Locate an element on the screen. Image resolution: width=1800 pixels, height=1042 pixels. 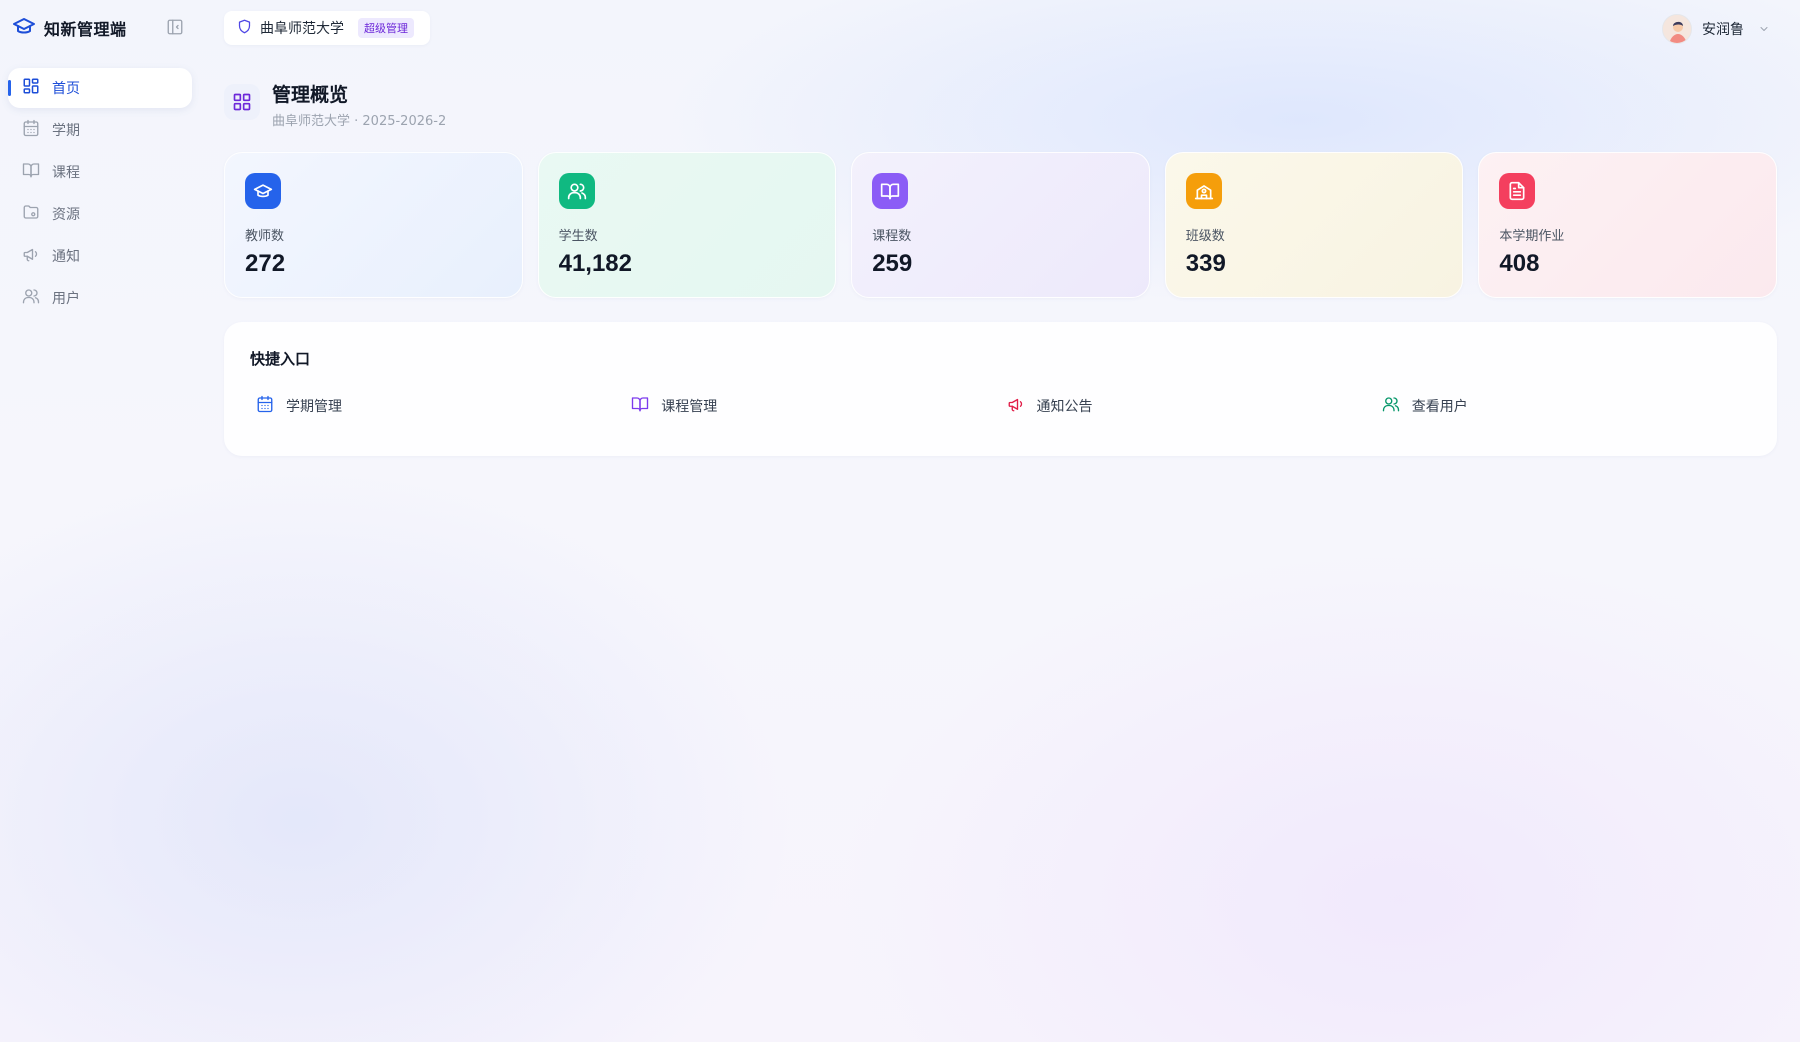
stat-label: 学生数 is located at coordinates (578, 236).